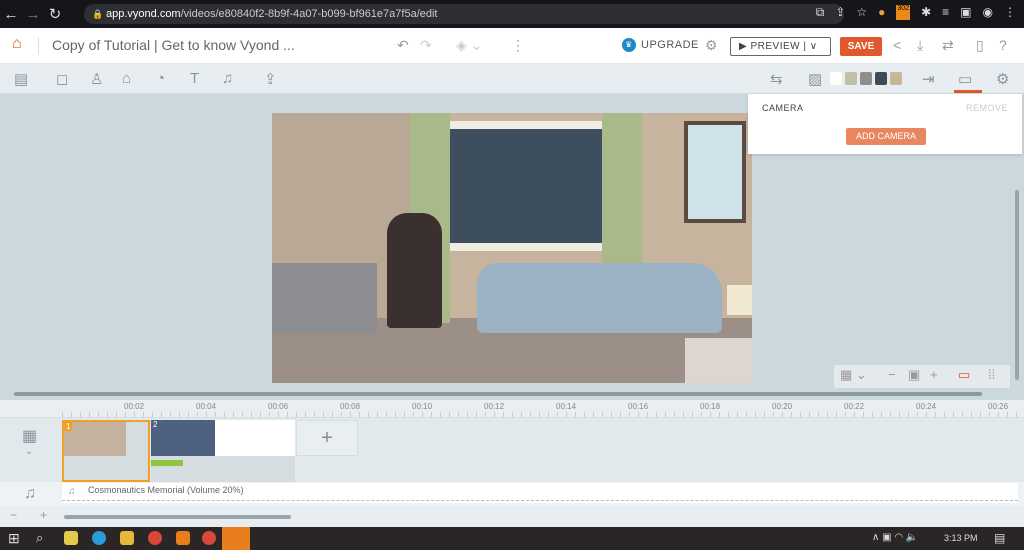 Image resolution: width=1024 pixels, height=550 pixels. What do you see at coordinates (965, 79) in the screenshot?
I see `camera-icon: ▭` at bounding box center [965, 79].